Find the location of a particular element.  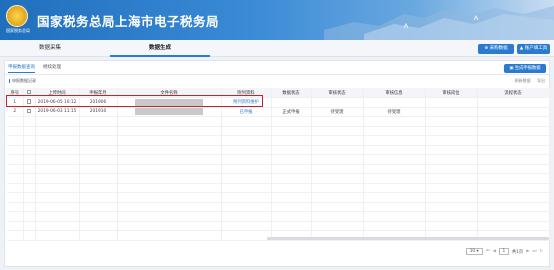

page-input: 1 is located at coordinates (503, 251).